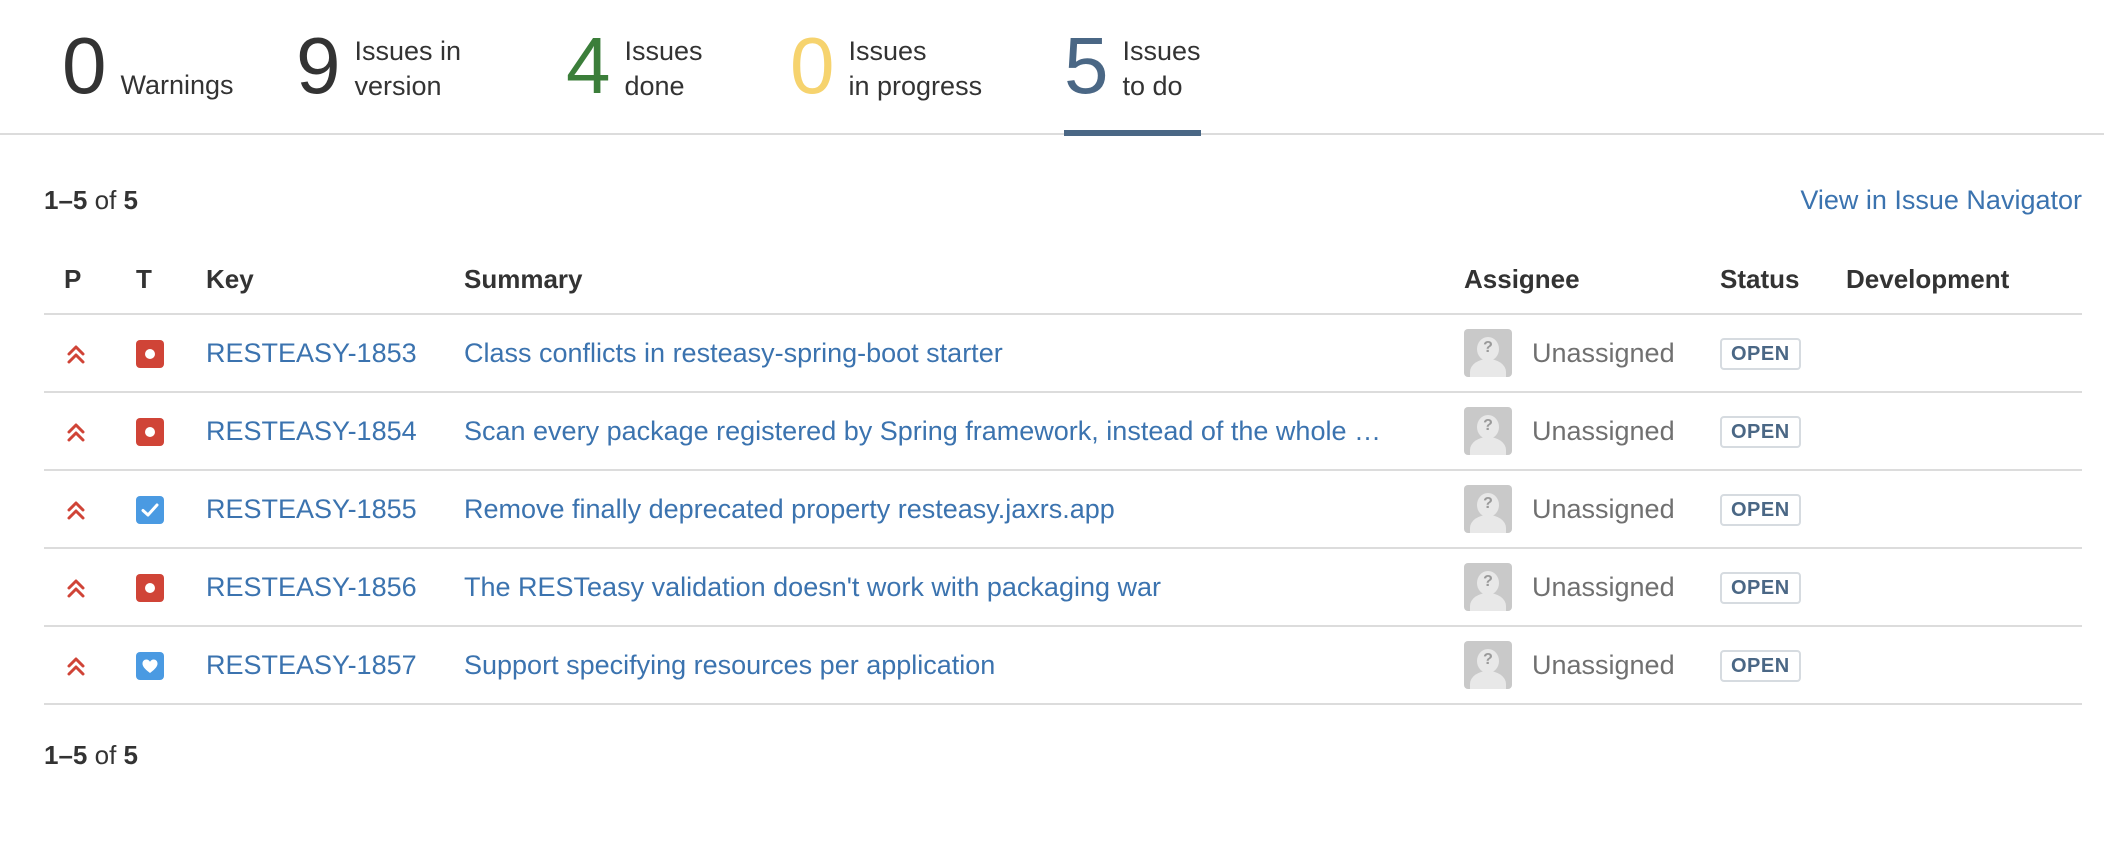 The image size is (2104, 858). What do you see at coordinates (408, 68) in the screenshot?
I see `issues-in-version-label: Issues in version` at bounding box center [408, 68].